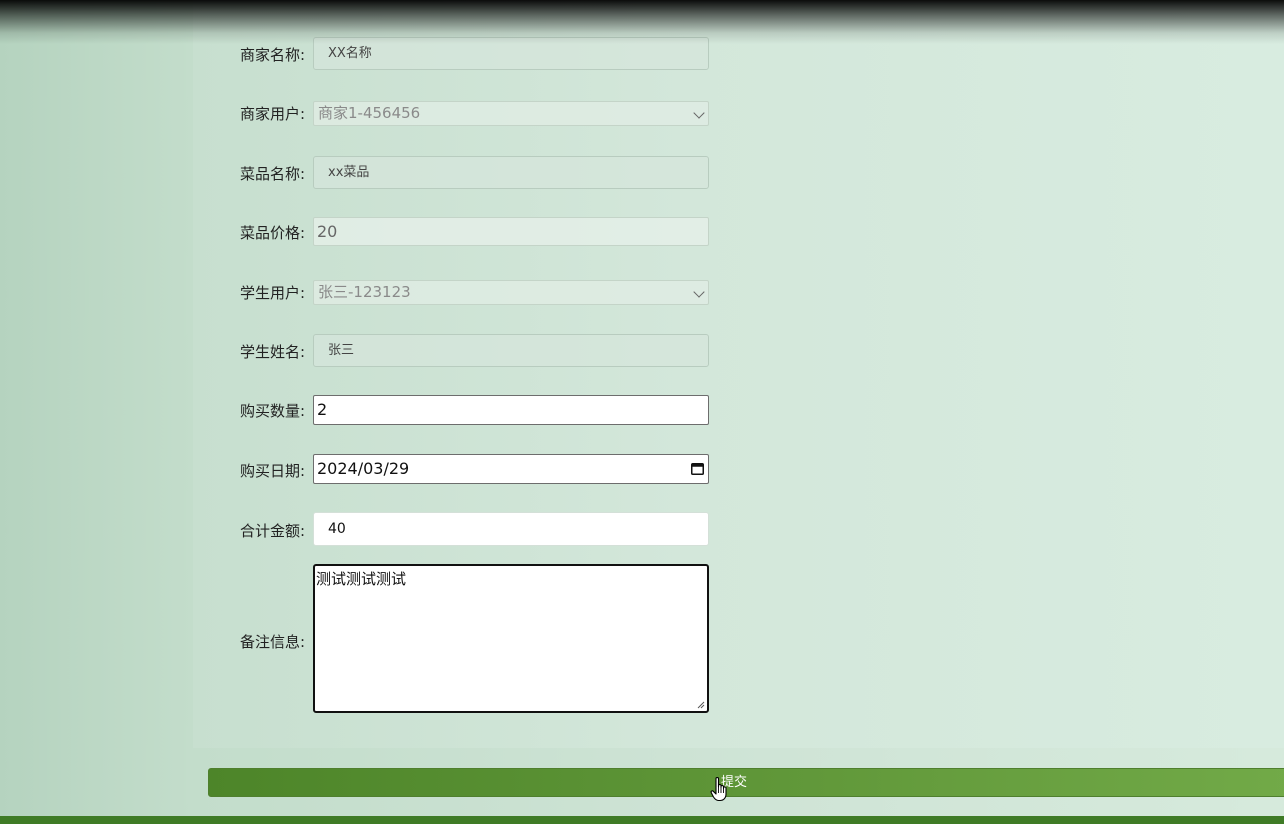 Image resolution: width=1284 pixels, height=824 pixels. What do you see at coordinates (273, 351) in the screenshot?
I see `student-name-label: 学生姓名:` at bounding box center [273, 351].